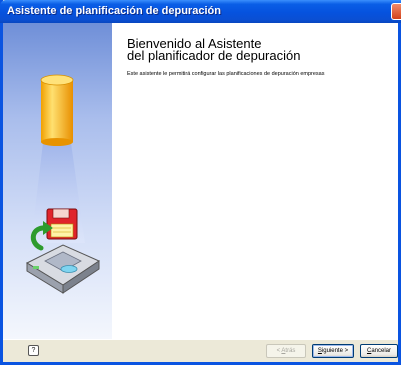 The height and width of the screenshot is (365, 401). Describe the element at coordinates (57, 110) in the screenshot. I see `cylinder-icon` at that location.